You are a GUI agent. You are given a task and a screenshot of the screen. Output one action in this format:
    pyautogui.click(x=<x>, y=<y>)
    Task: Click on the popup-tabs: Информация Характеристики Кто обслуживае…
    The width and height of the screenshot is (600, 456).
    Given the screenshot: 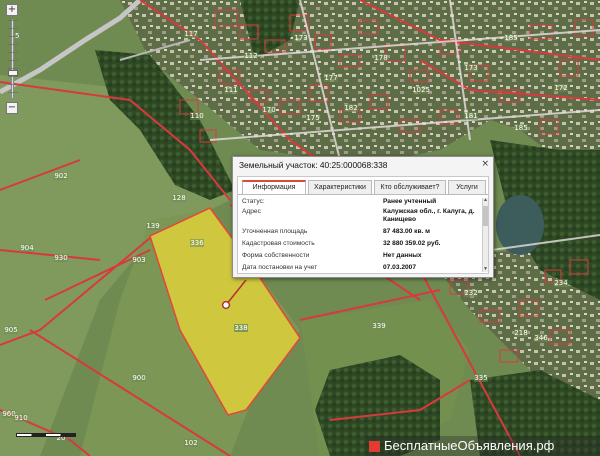 What is the action you would take?
    pyautogui.click(x=364, y=187)
    